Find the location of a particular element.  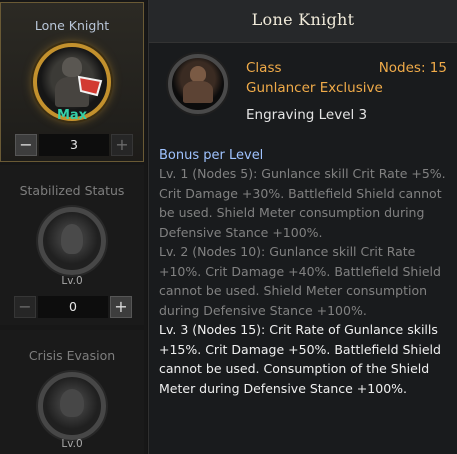

stabilized-status-icon is located at coordinates (72, 241).